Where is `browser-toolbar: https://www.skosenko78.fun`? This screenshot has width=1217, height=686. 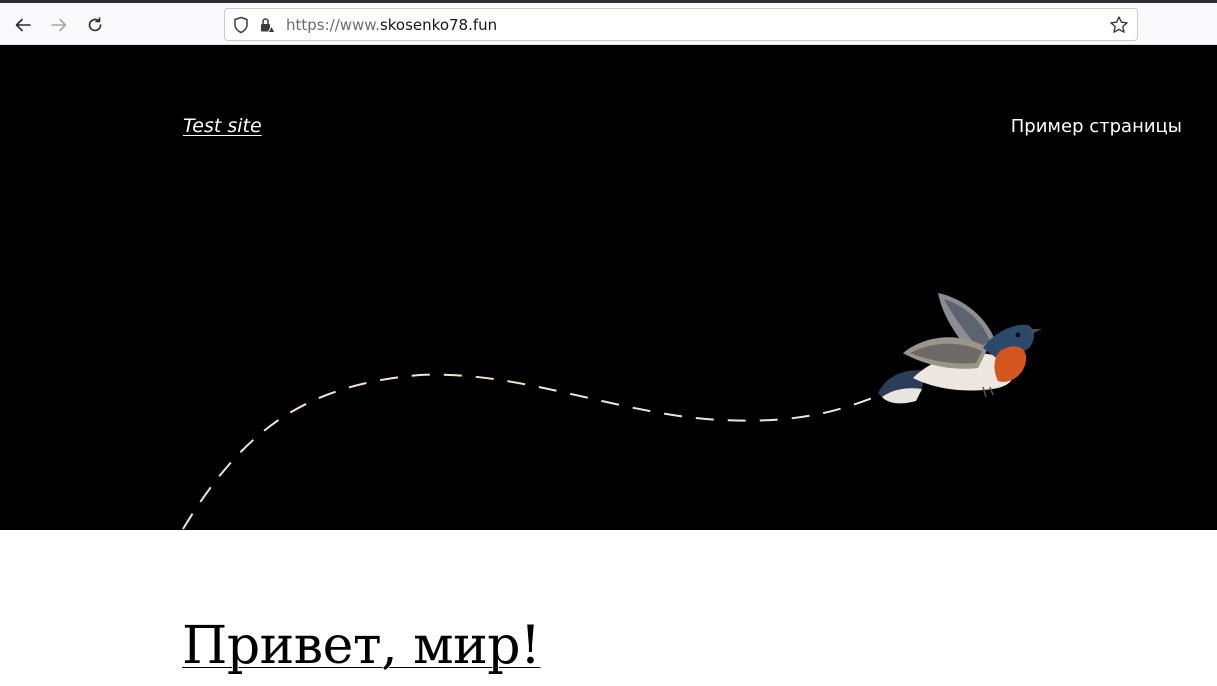 browser-toolbar: https://www.skosenko78.fun is located at coordinates (608, 22).